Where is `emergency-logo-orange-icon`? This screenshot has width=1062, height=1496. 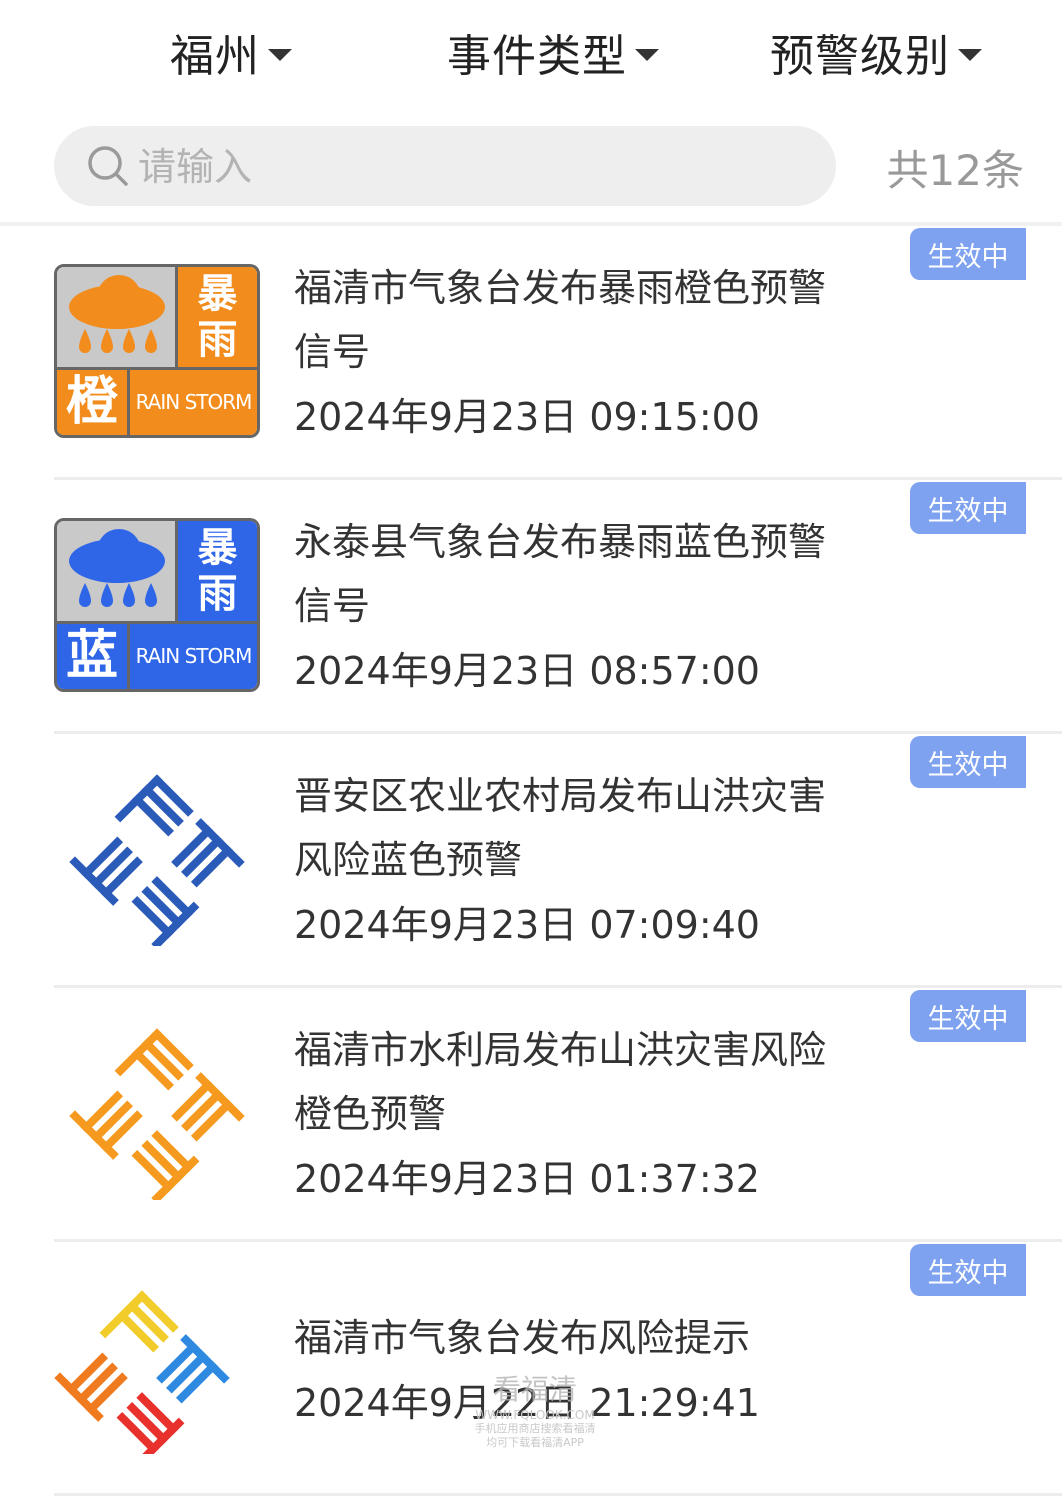
emergency-logo-orange-icon is located at coordinates (157, 1115).